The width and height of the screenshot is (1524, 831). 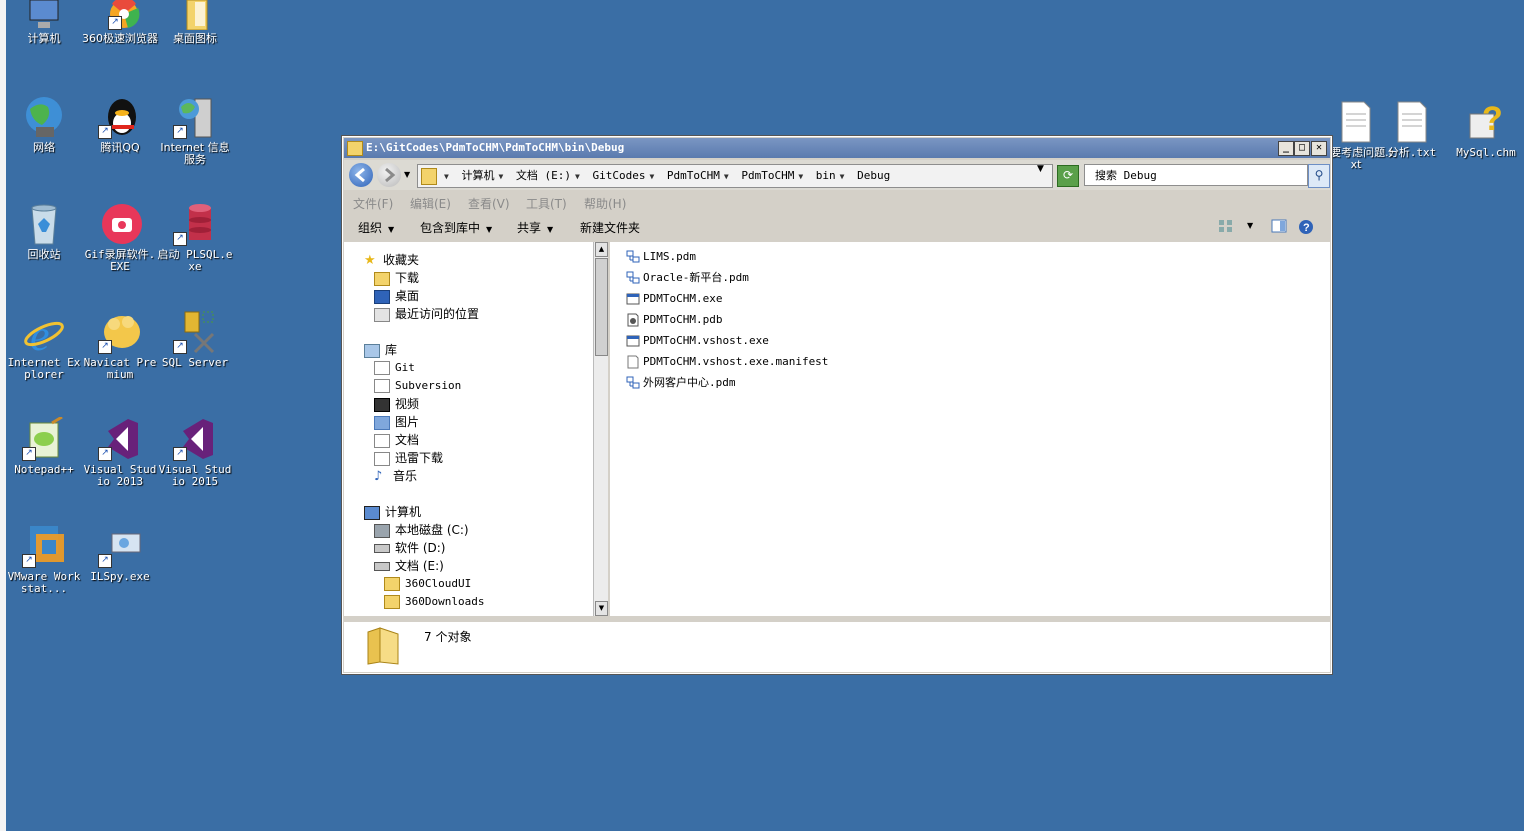 I want to click on nav-scrollbar: ▲ ▼, so click(x=600, y=429).